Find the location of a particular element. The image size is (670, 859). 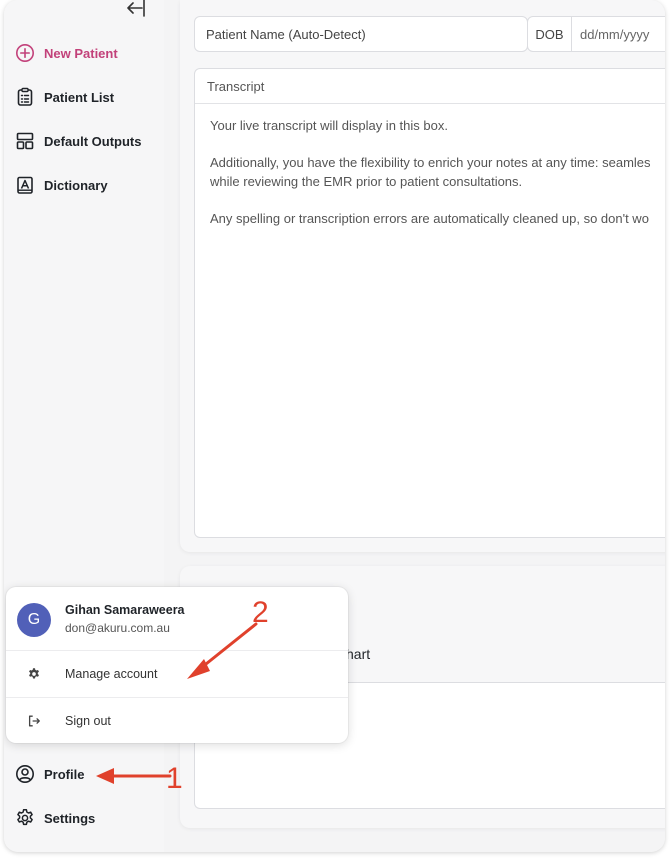

annotation-step-2: 2 is located at coordinates (260, 612).